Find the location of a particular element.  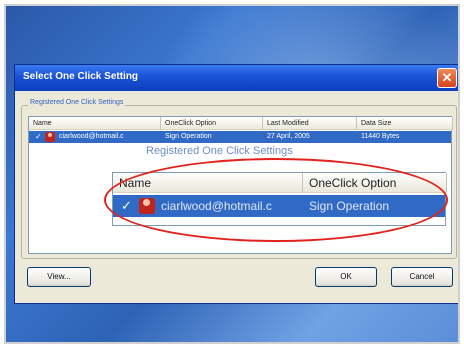

close-icon: ✕ is located at coordinates (447, 78).